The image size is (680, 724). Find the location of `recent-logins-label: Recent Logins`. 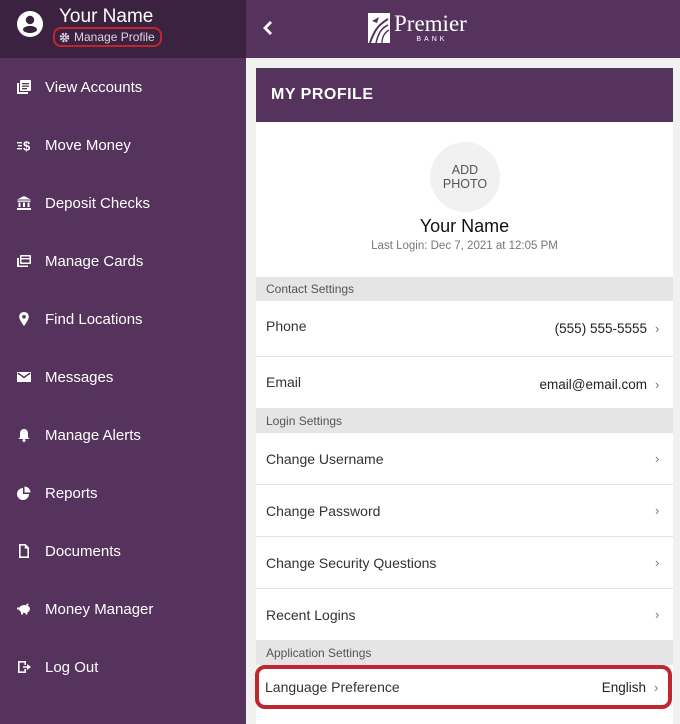

recent-logins-label: Recent Logins is located at coordinates (311, 614).